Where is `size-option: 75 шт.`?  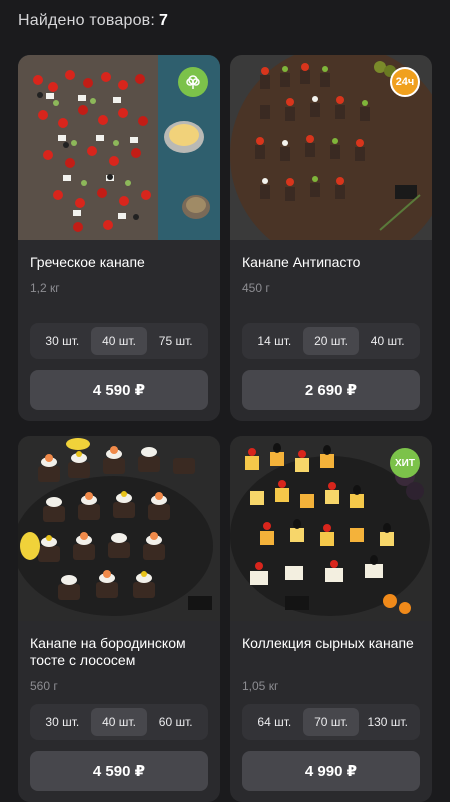 size-option: 75 шт. is located at coordinates (175, 341).